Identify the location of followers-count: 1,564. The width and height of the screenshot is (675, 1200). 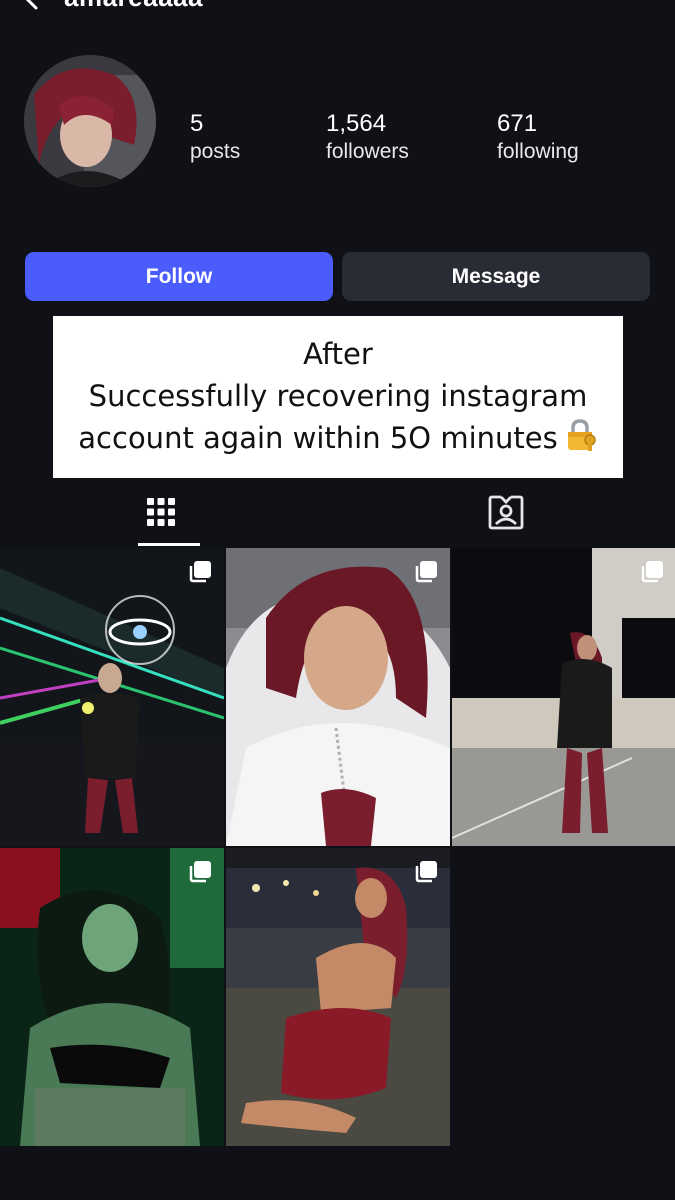
(356, 123).